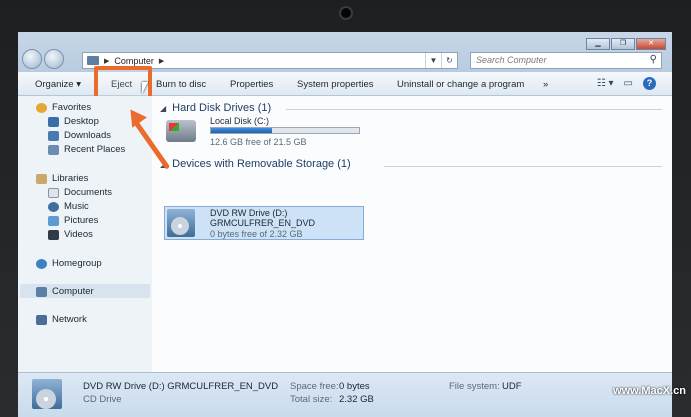 This screenshot has height=417, width=691. What do you see at coordinates (258, 142) in the screenshot?
I see `local-disk-free: 12.6 GB free of 21.5 GB` at bounding box center [258, 142].